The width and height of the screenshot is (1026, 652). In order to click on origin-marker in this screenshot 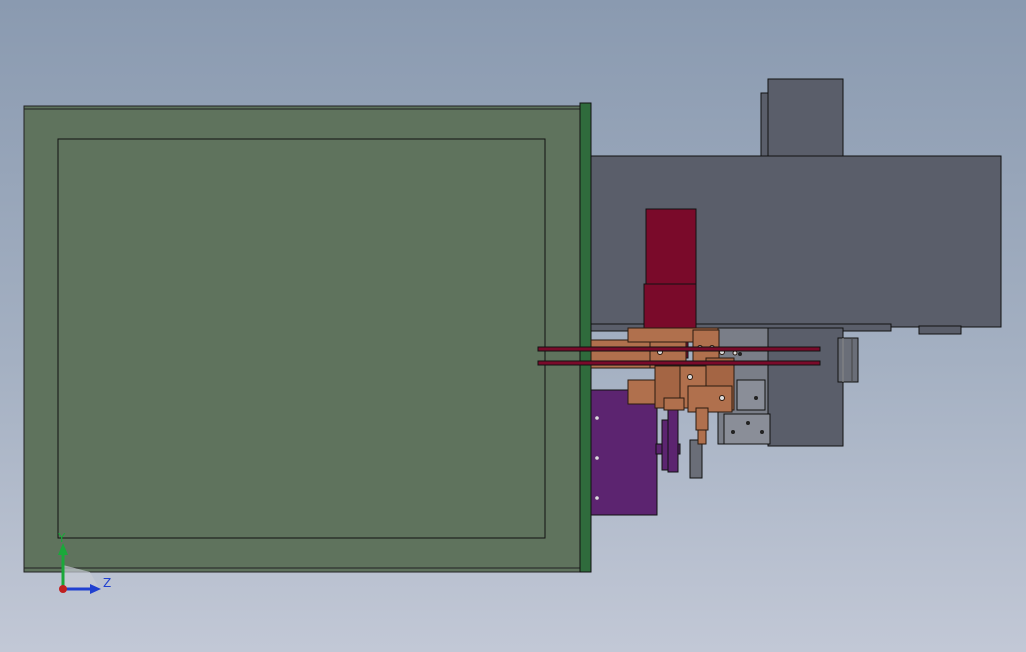, I will do `click(63, 589)`.